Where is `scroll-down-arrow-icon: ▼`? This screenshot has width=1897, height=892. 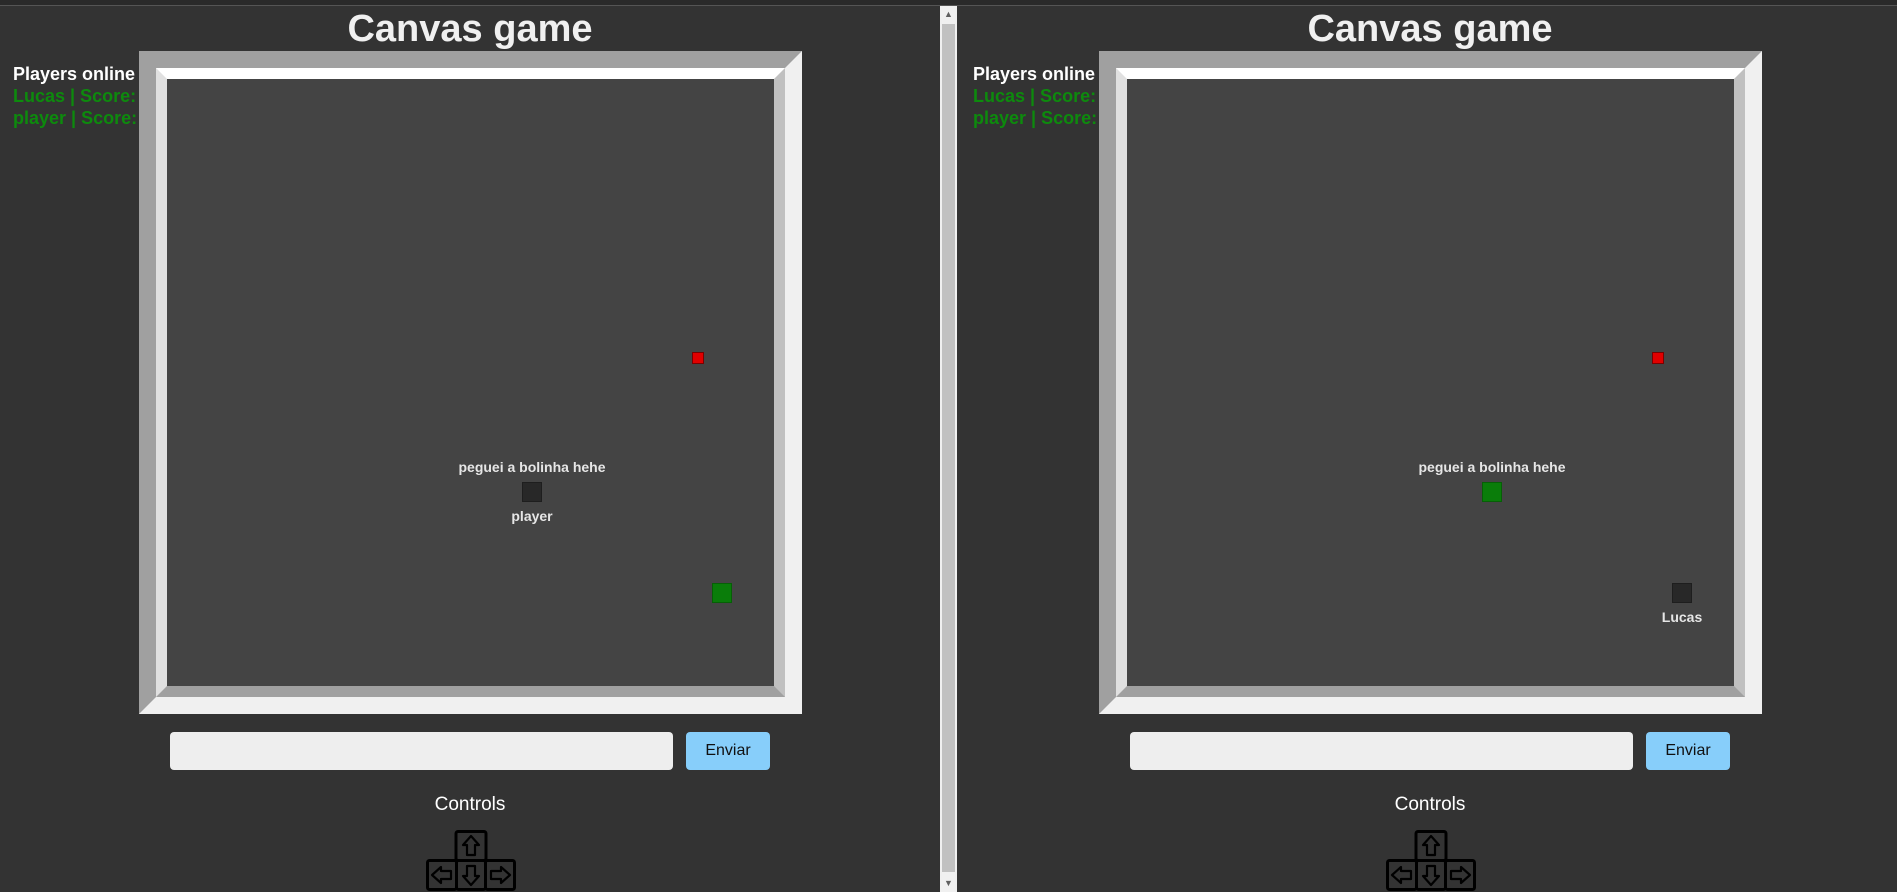 scroll-down-arrow-icon: ▼ is located at coordinates (948, 883).